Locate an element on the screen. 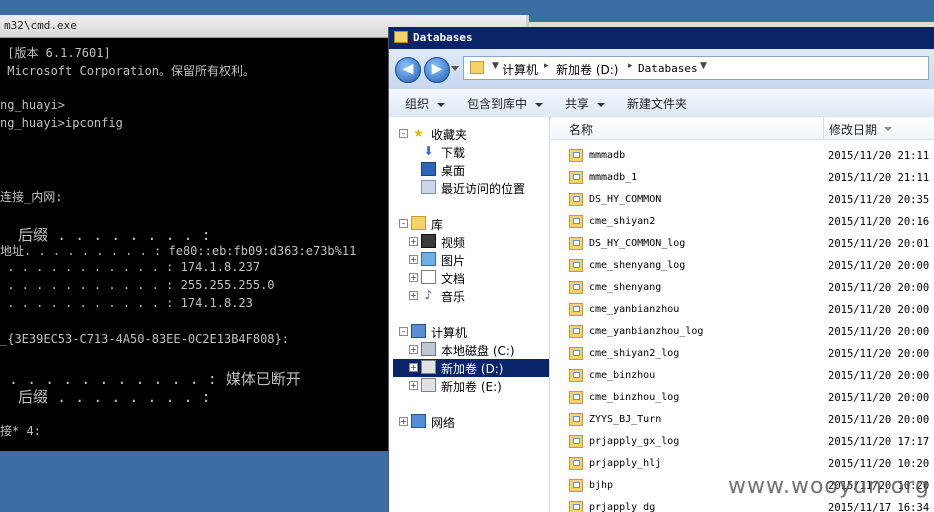  nav-libraries: – 库 is located at coordinates (473, 224).